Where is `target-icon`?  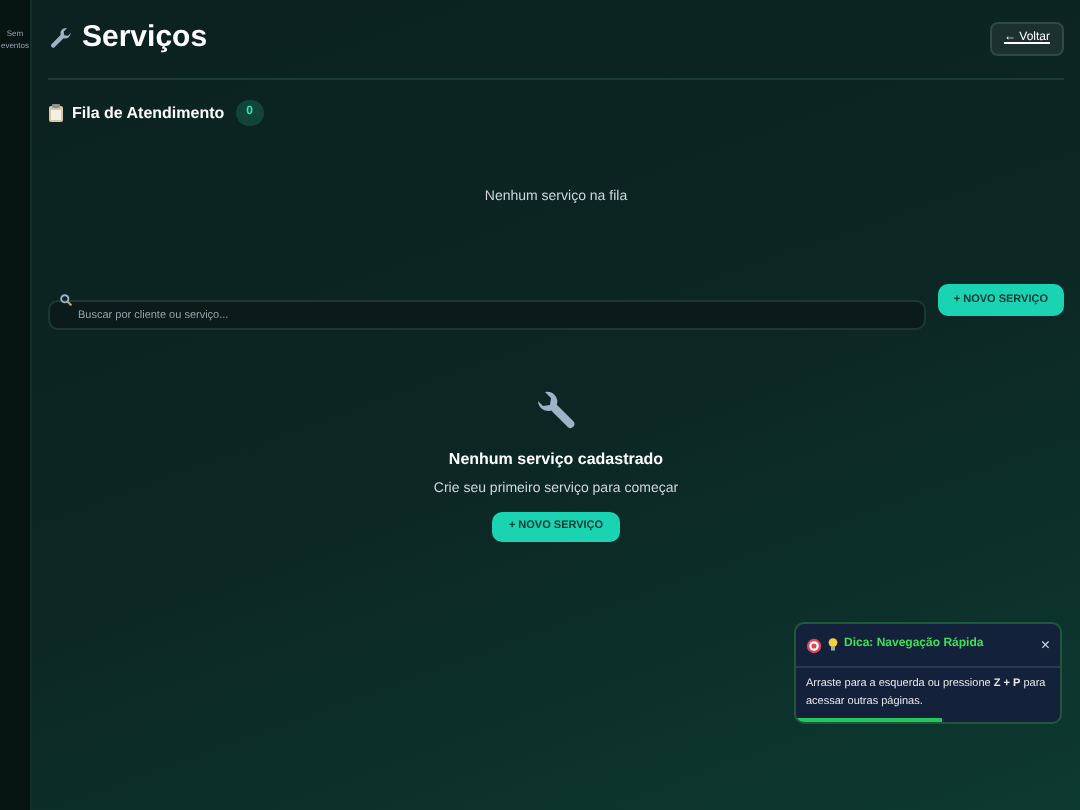 target-icon is located at coordinates (814, 645).